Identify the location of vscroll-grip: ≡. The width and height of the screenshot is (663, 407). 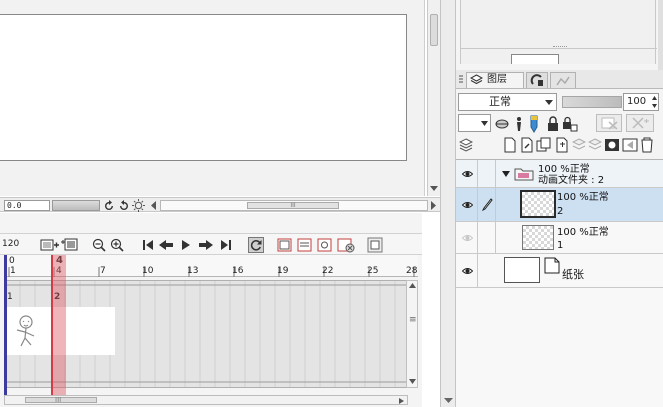
(413, 320).